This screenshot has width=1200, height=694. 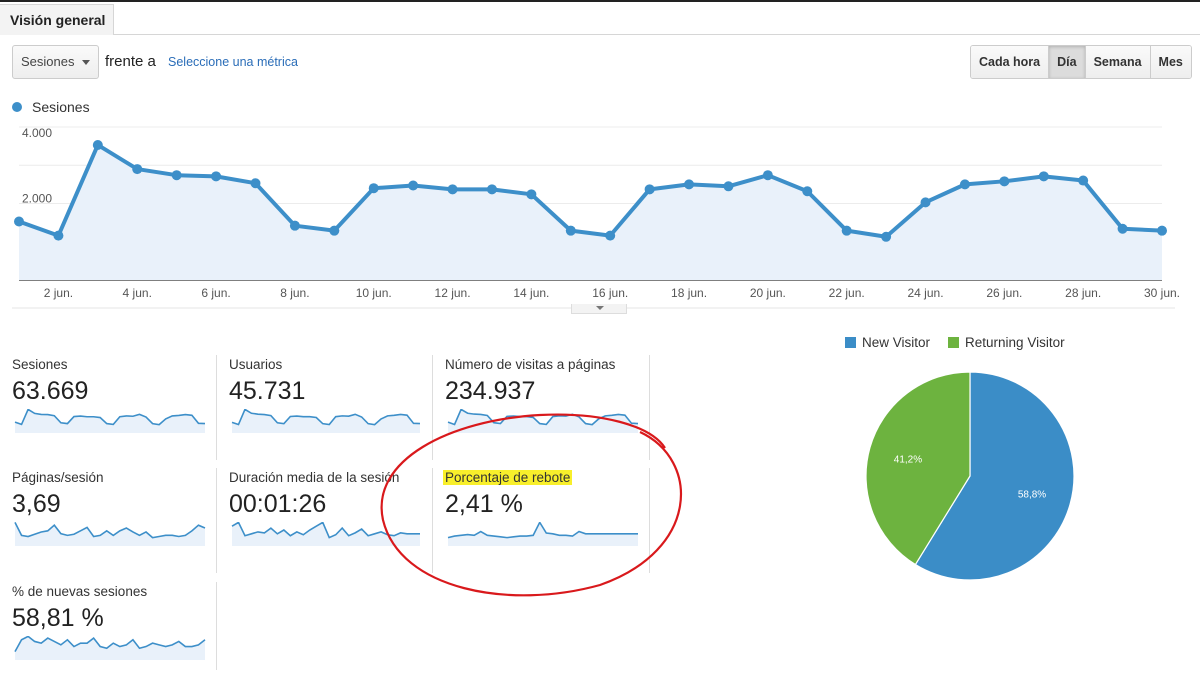 I want to click on x-tick-label: 28 jun., so click(x=1083, y=293).